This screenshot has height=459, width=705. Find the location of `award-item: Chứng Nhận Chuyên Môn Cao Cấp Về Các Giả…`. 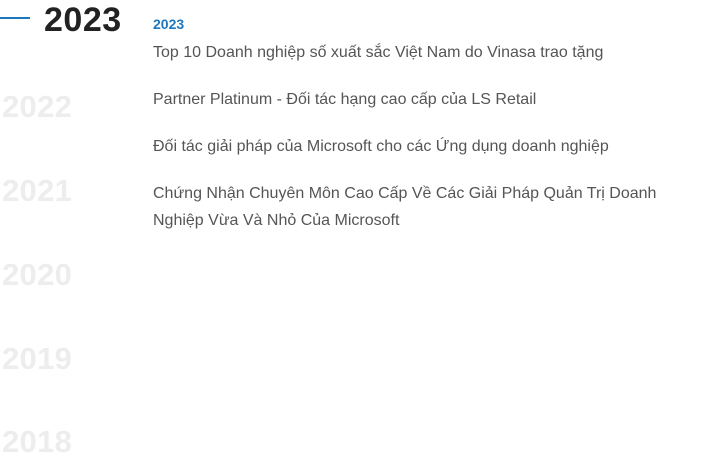

award-item: Chứng Nhận Chuyên Môn Cao Cấp Về Các Giả… is located at coordinates (405, 207).